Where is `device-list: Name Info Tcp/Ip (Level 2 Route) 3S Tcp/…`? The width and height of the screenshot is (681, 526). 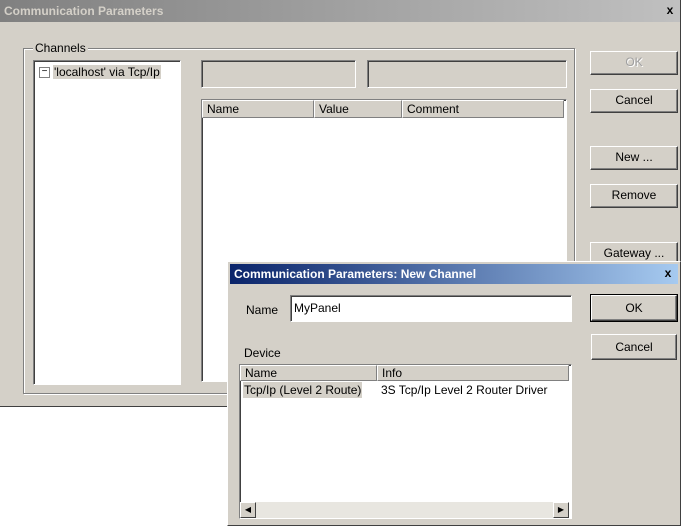 device-list: Name Info Tcp/Ip (Level 2 Route) 3S Tcp/… is located at coordinates (405, 441).